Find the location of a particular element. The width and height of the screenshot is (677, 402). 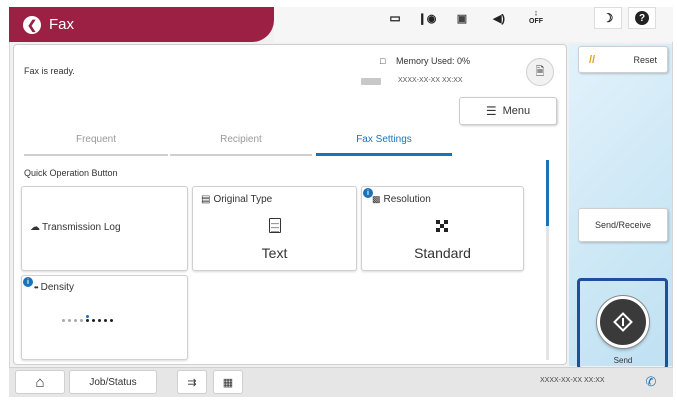

document-status-button: 🗎 is located at coordinates (540, 72).